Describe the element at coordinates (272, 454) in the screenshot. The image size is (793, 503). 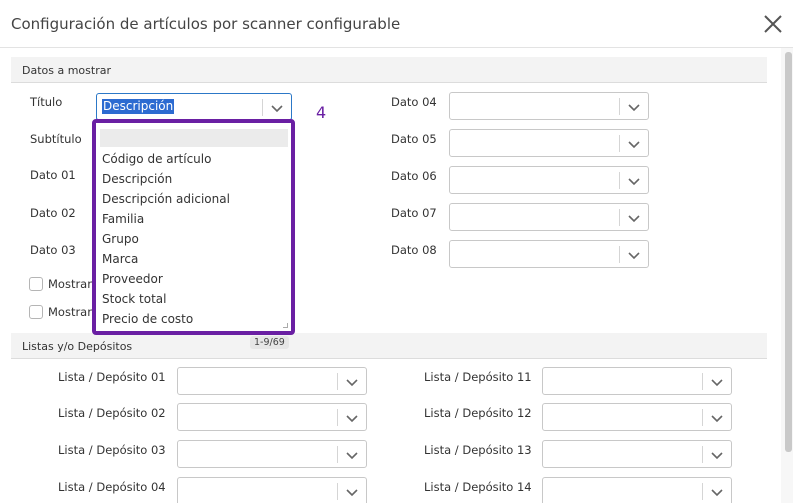
I see `lista-03-select` at that location.